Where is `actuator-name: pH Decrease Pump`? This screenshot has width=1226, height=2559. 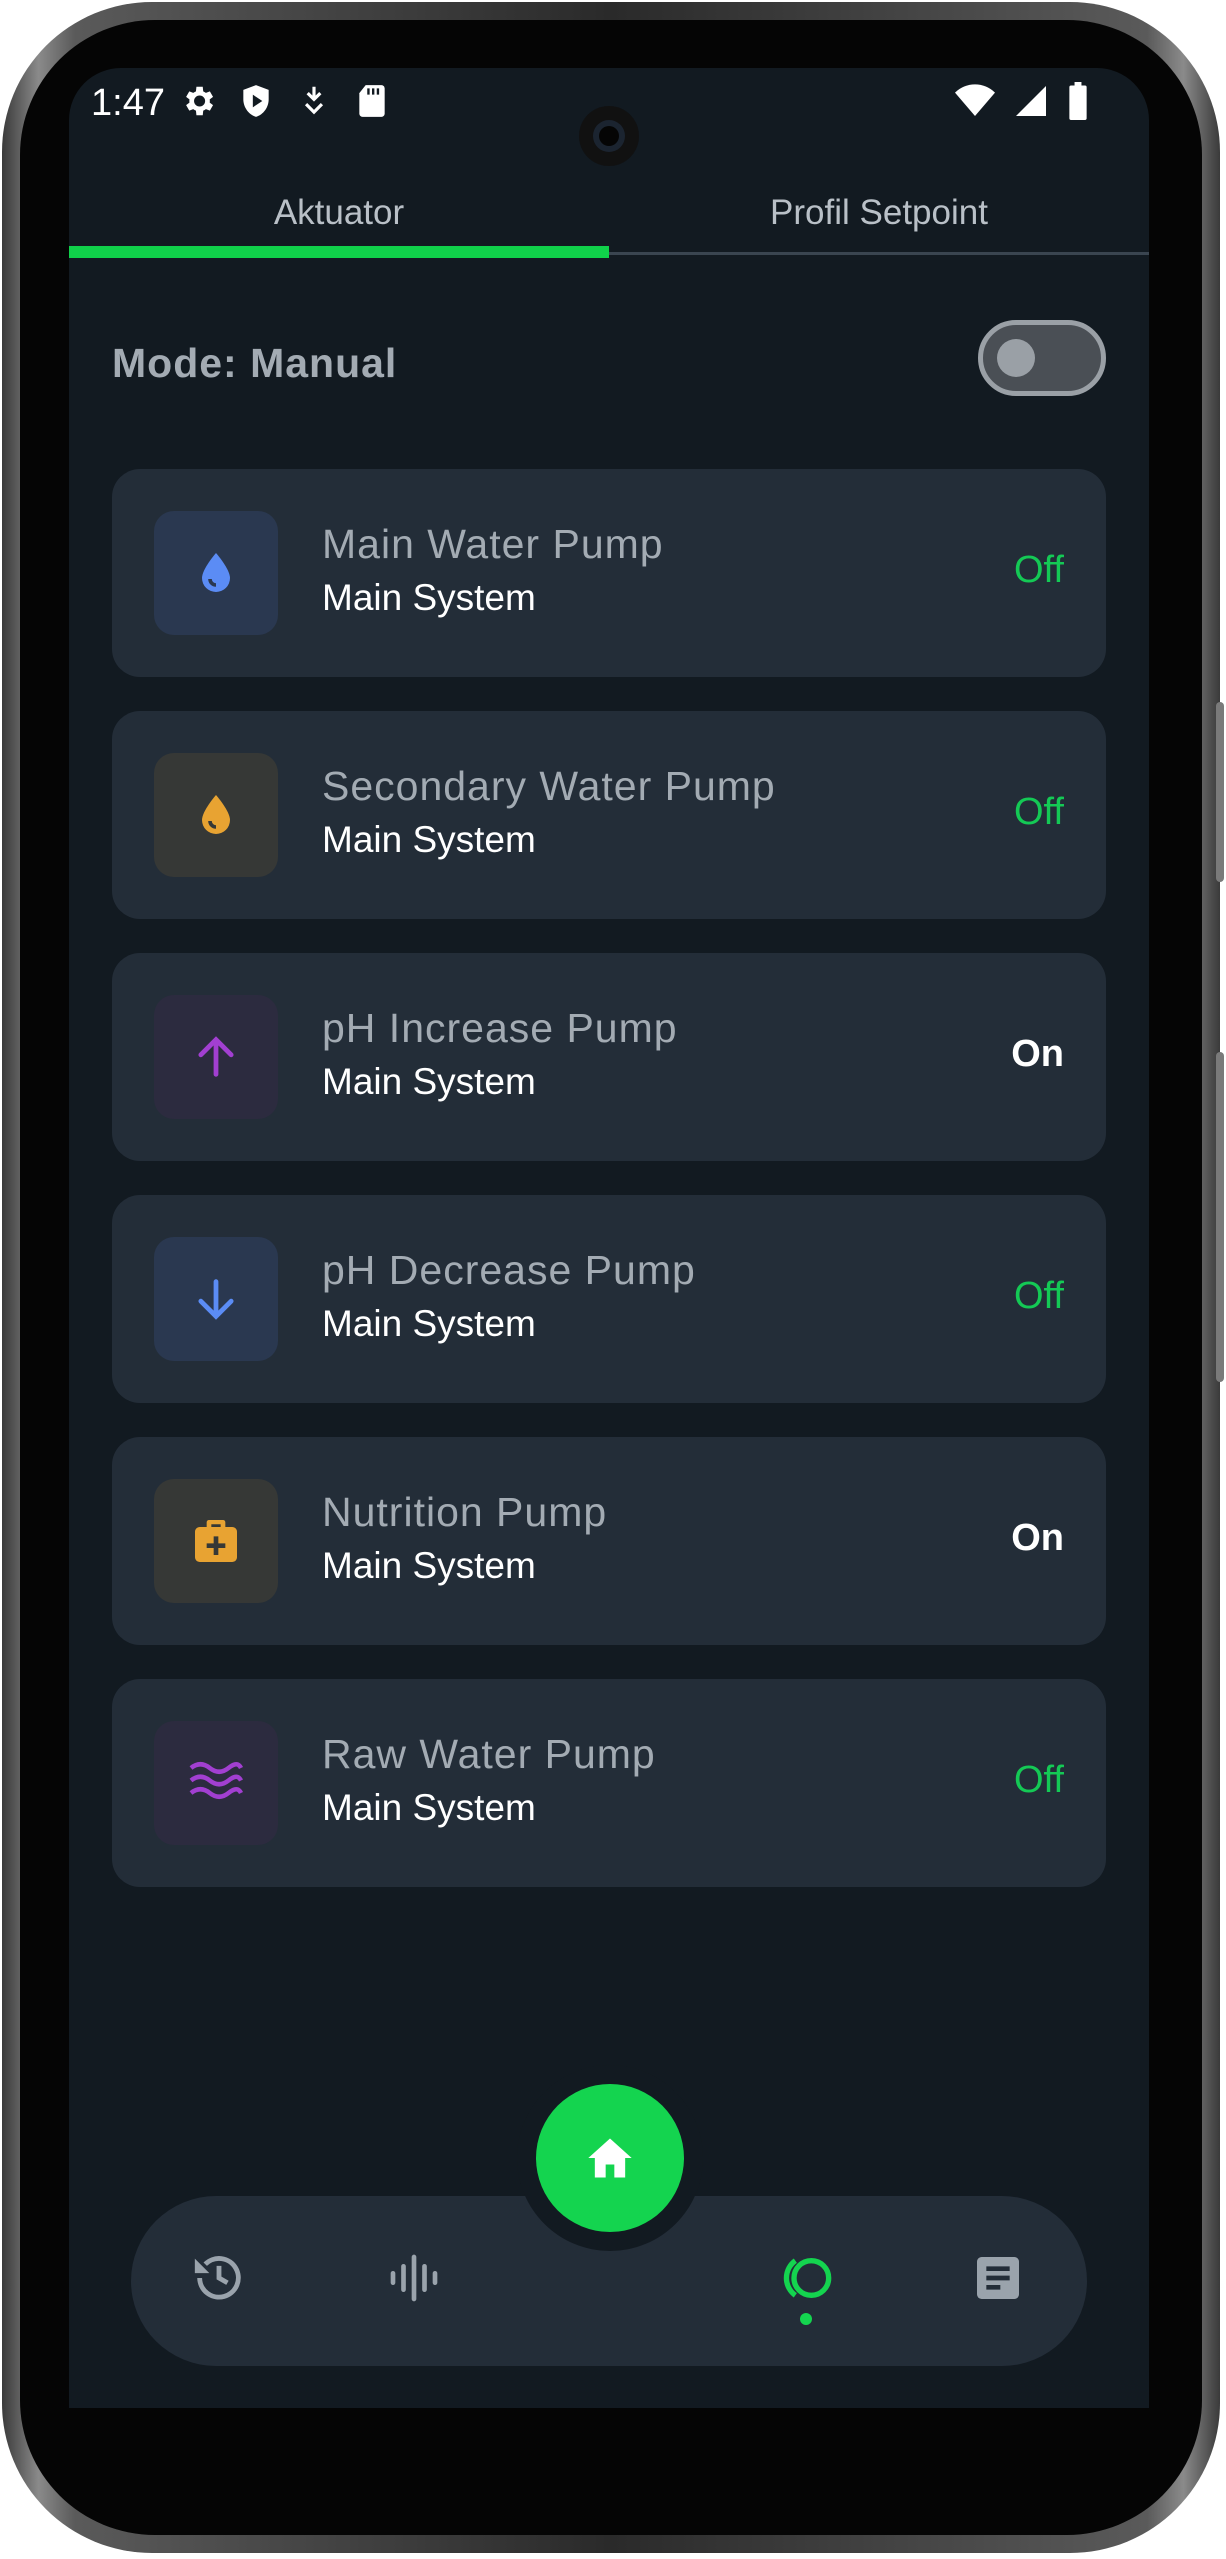
actuator-name: pH Decrease Pump is located at coordinates (509, 1270).